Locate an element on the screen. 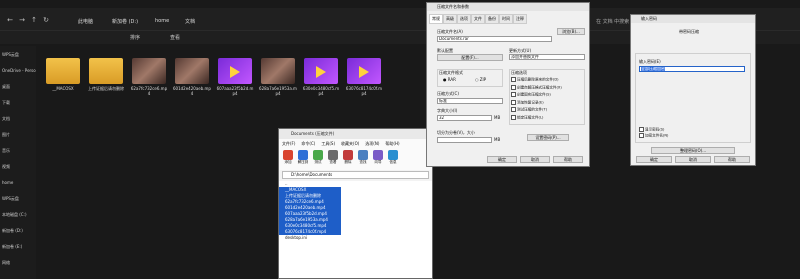 The image size is (800, 279). option-checkbox: 压缩后删除原来的文件(D) is located at coordinates (535, 80).